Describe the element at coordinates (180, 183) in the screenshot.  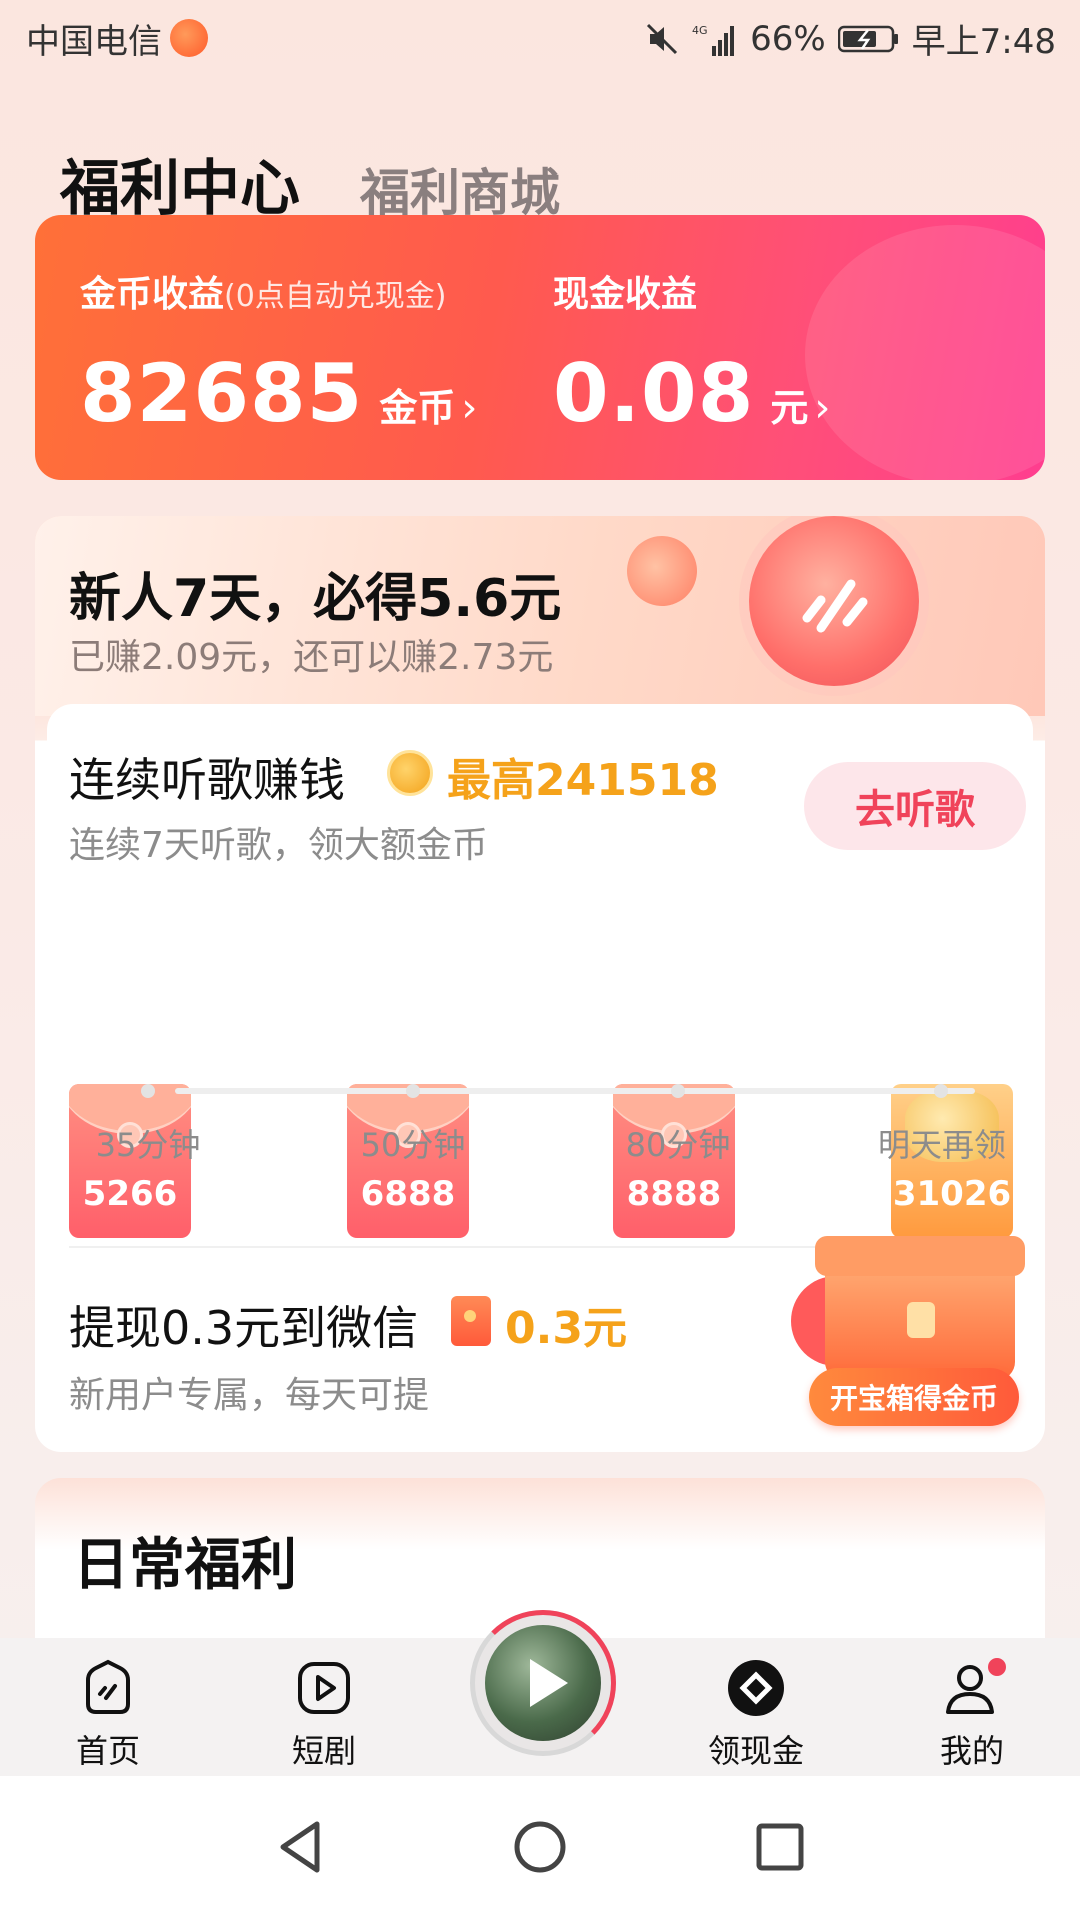
I see `tab-welfare-center: 福利中心` at that location.